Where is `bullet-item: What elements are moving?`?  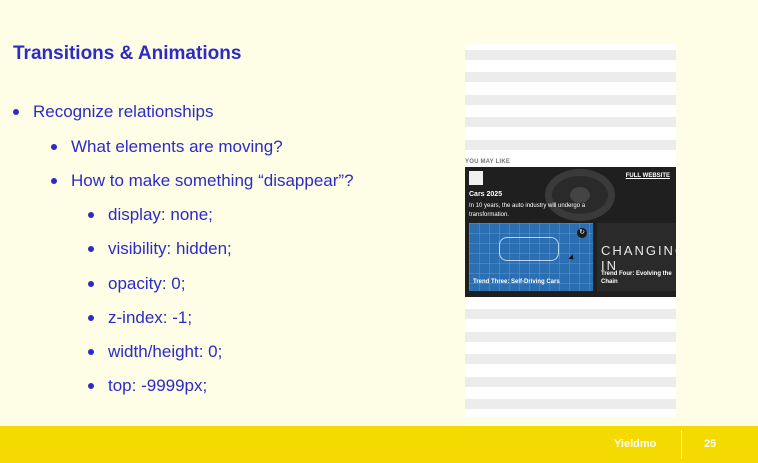
bullet-item: What elements are moving? is located at coordinates (167, 147).